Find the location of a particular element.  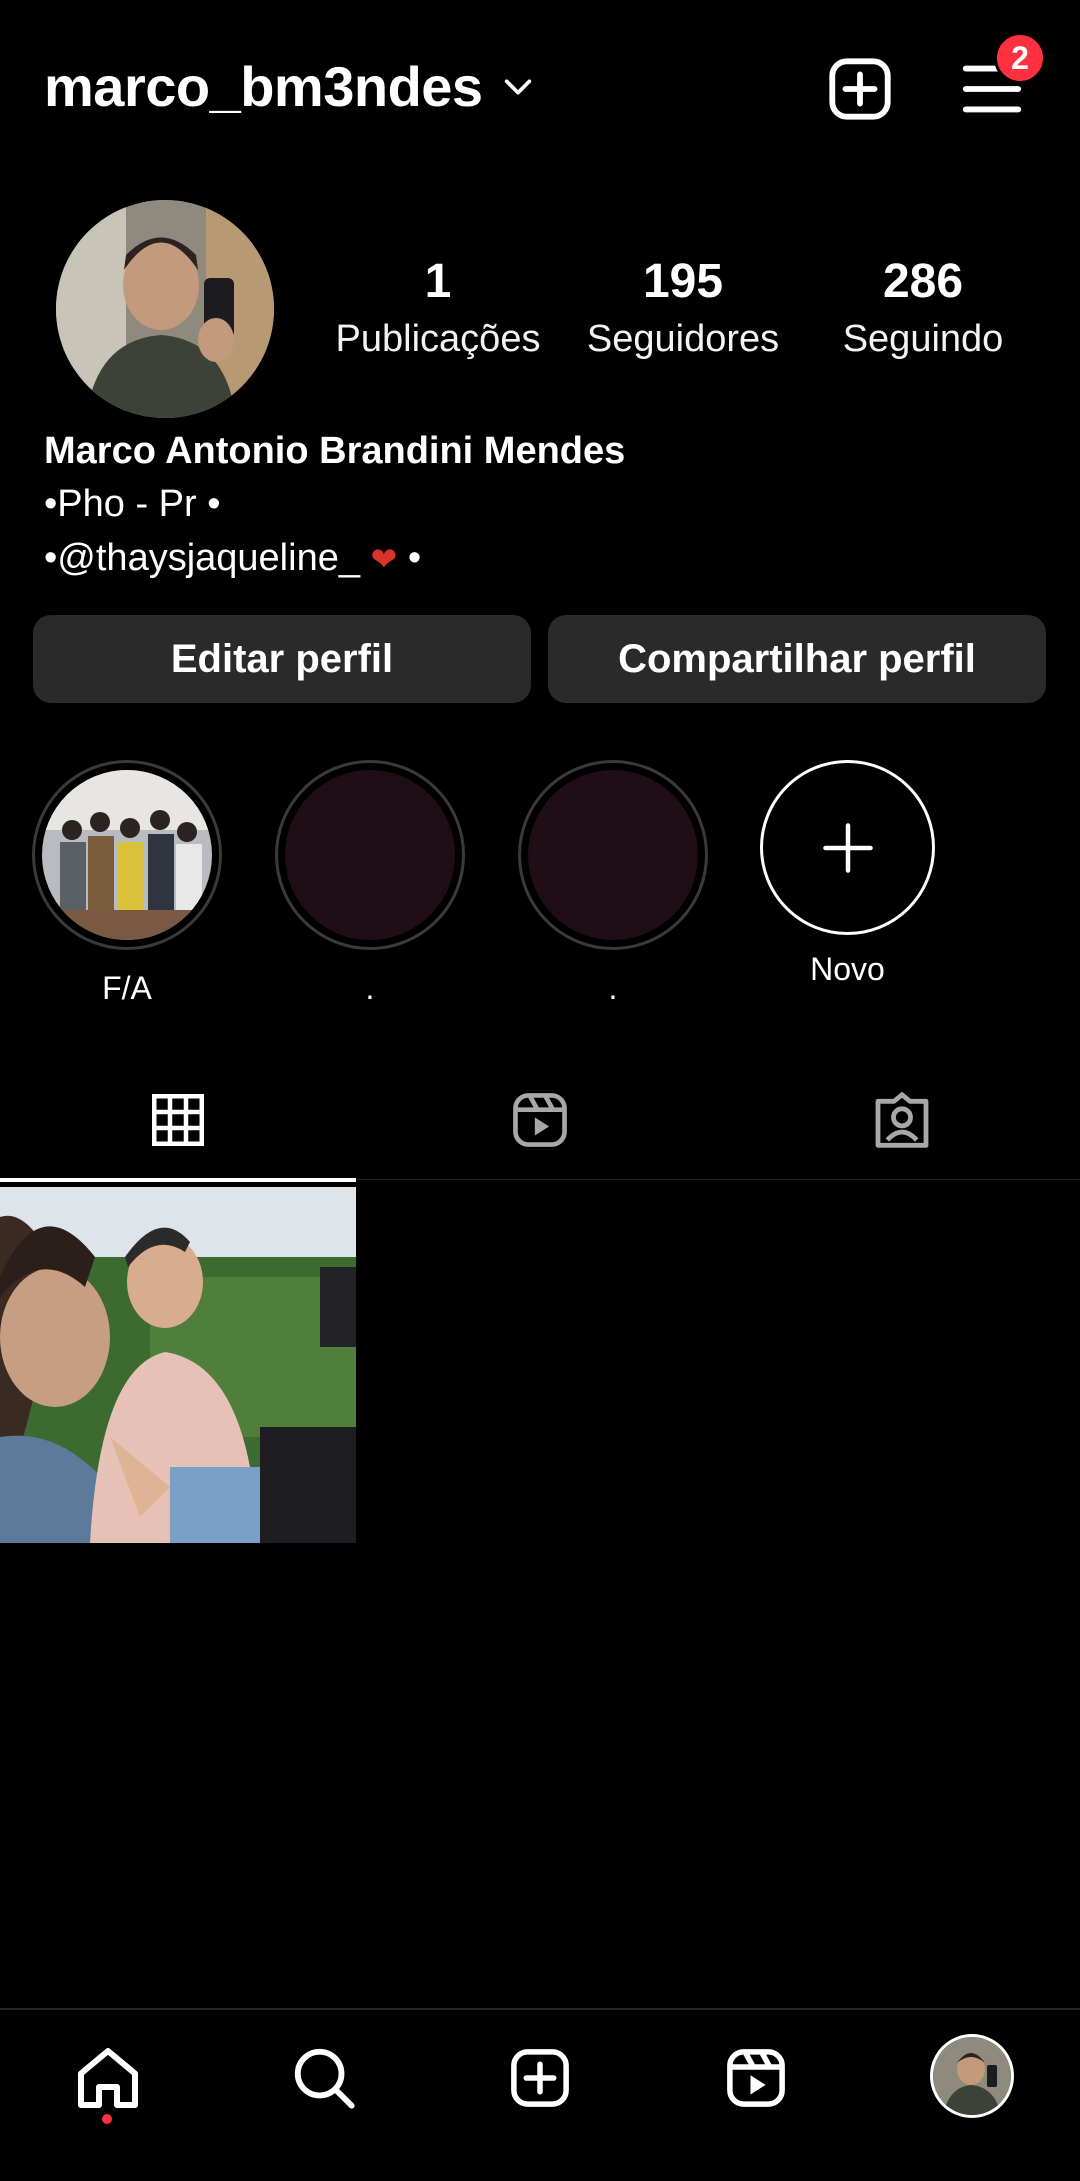

search-icon is located at coordinates (324, 2078).